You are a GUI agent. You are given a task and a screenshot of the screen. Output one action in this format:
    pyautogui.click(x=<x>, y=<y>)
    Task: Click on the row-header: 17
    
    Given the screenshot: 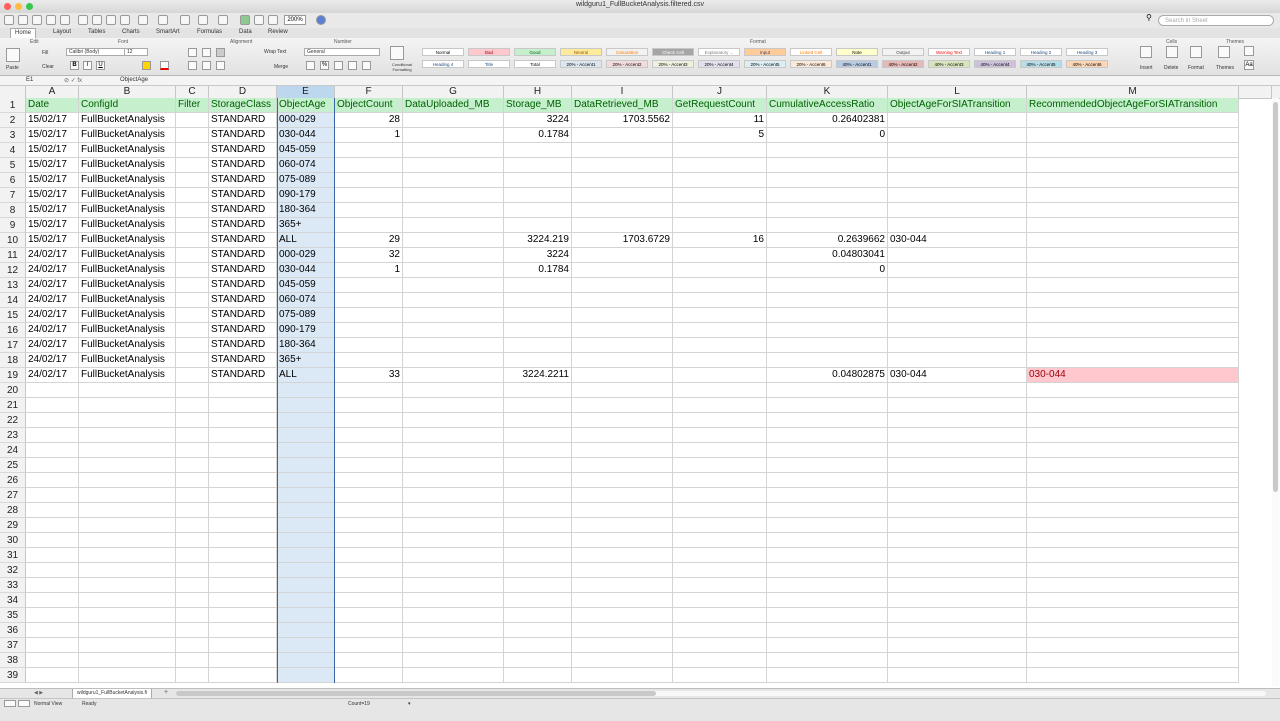 What is the action you would take?
    pyautogui.click(x=13, y=345)
    